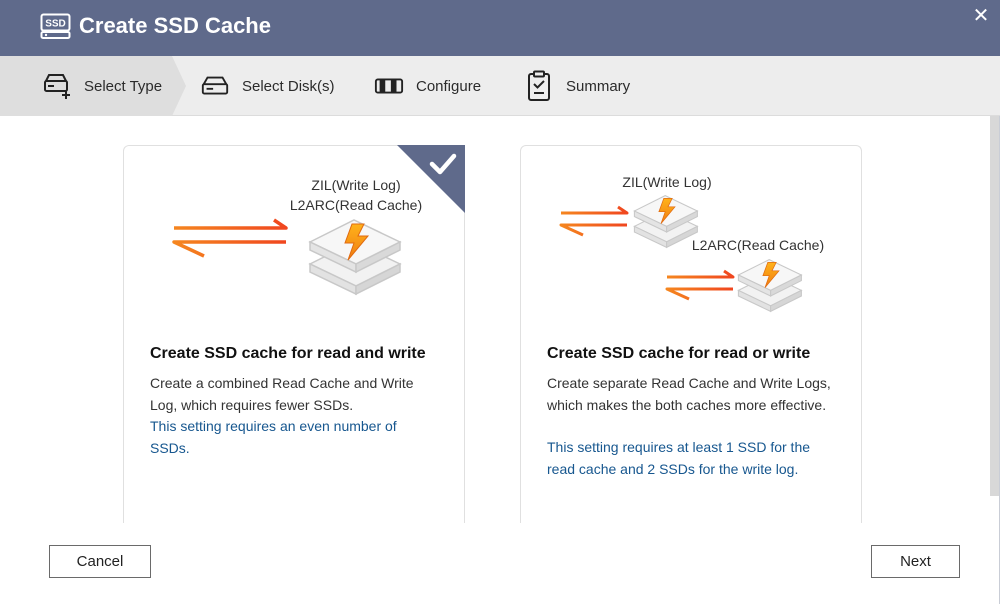  I want to click on disk-icon, so click(215, 86).